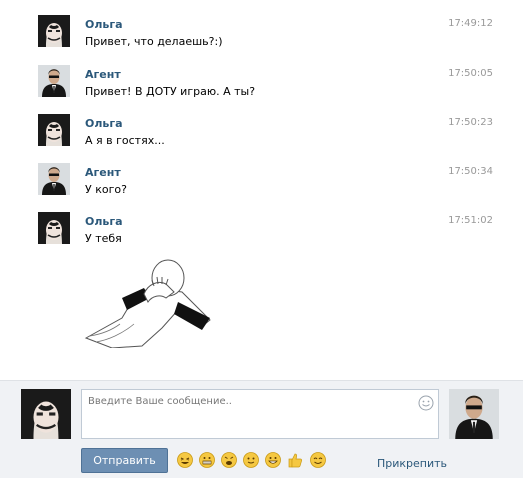 This screenshot has width=523, height=478. I want to click on message-text: Привет! В ДОТУ играю. А ты?, so click(170, 91).